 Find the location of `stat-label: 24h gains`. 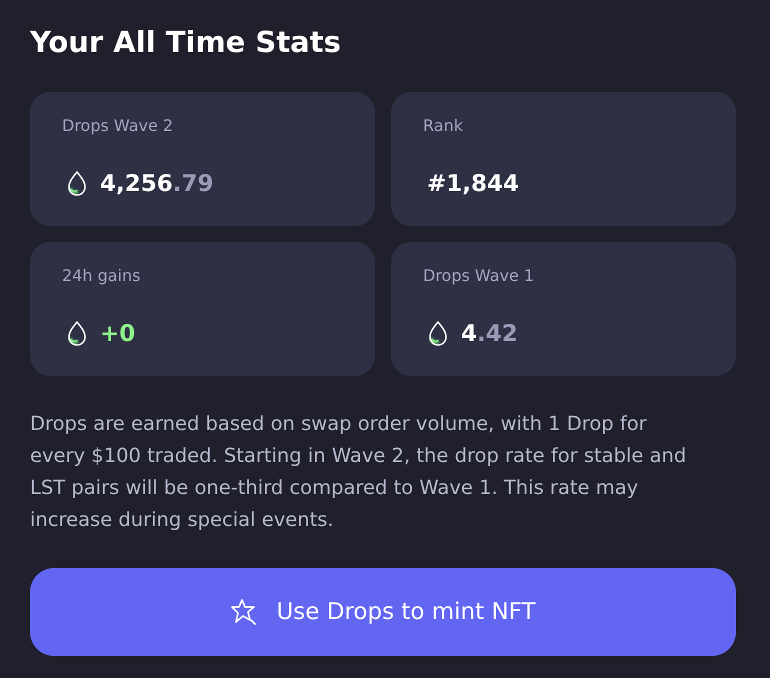

stat-label: 24h gains is located at coordinates (101, 276).